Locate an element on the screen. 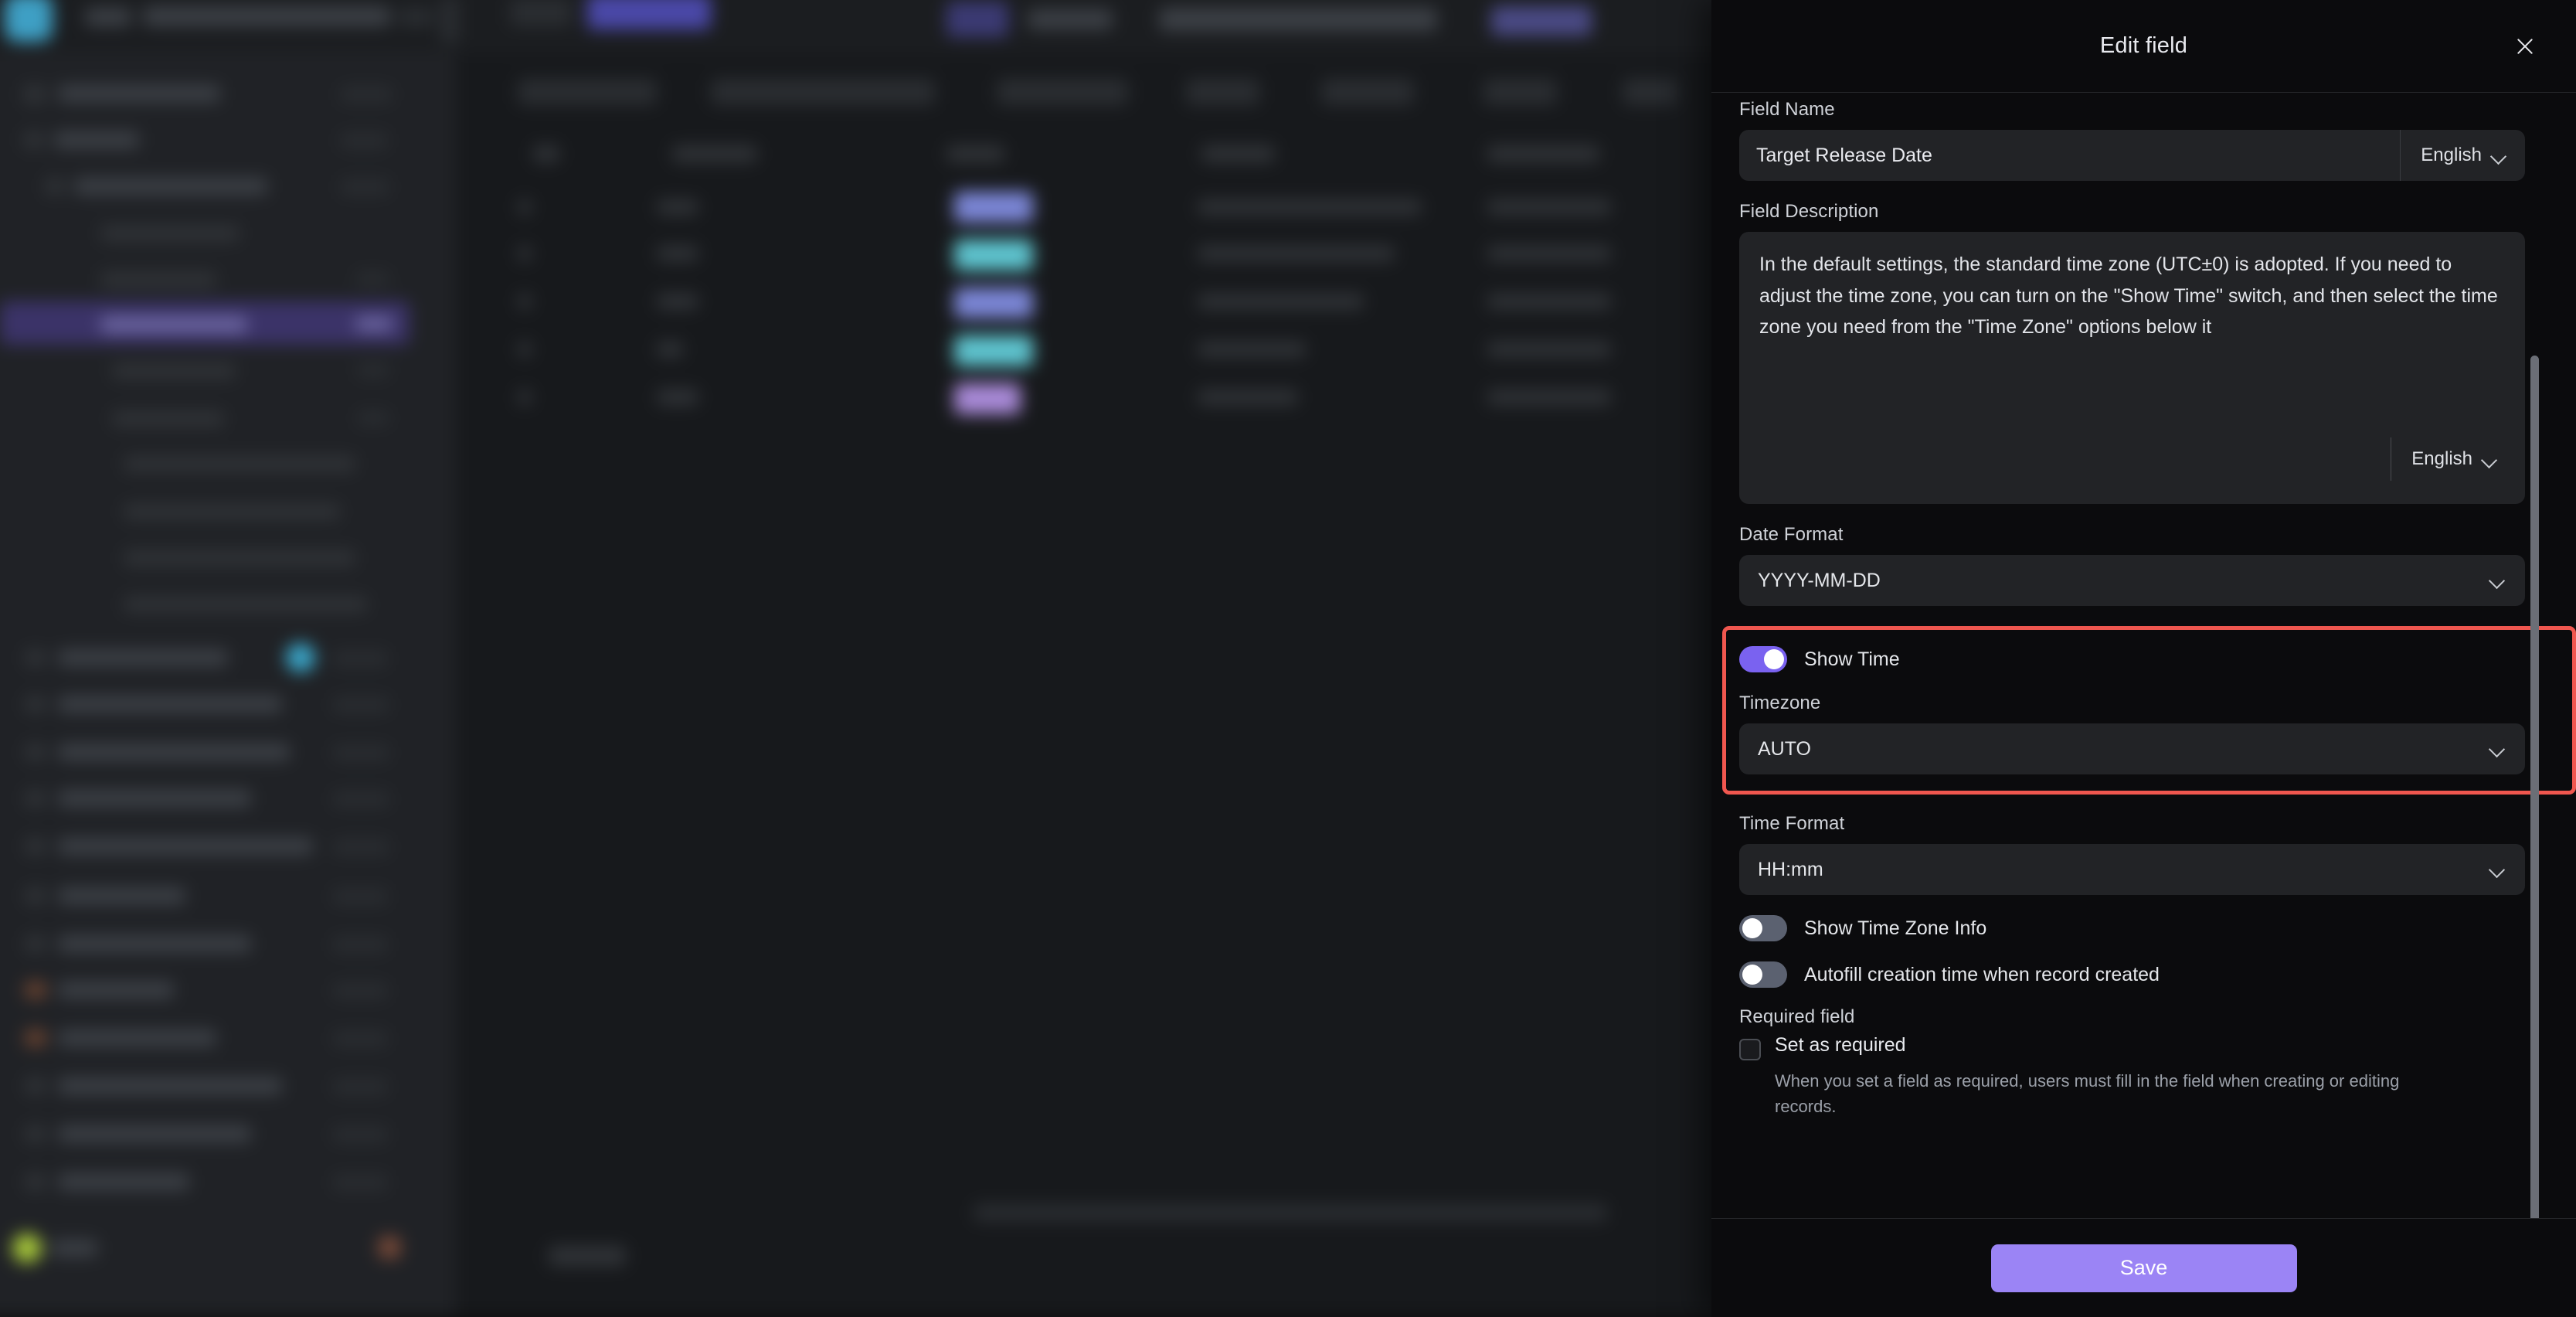 Image resolution: width=2576 pixels, height=1317 pixels. date-format-value: YYYY-MM-DD is located at coordinates (1819, 580).